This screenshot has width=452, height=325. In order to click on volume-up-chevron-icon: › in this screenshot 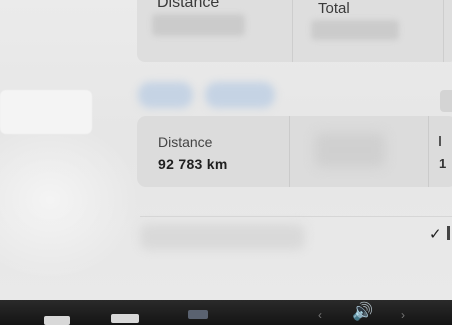, I will do `click(403, 315)`.